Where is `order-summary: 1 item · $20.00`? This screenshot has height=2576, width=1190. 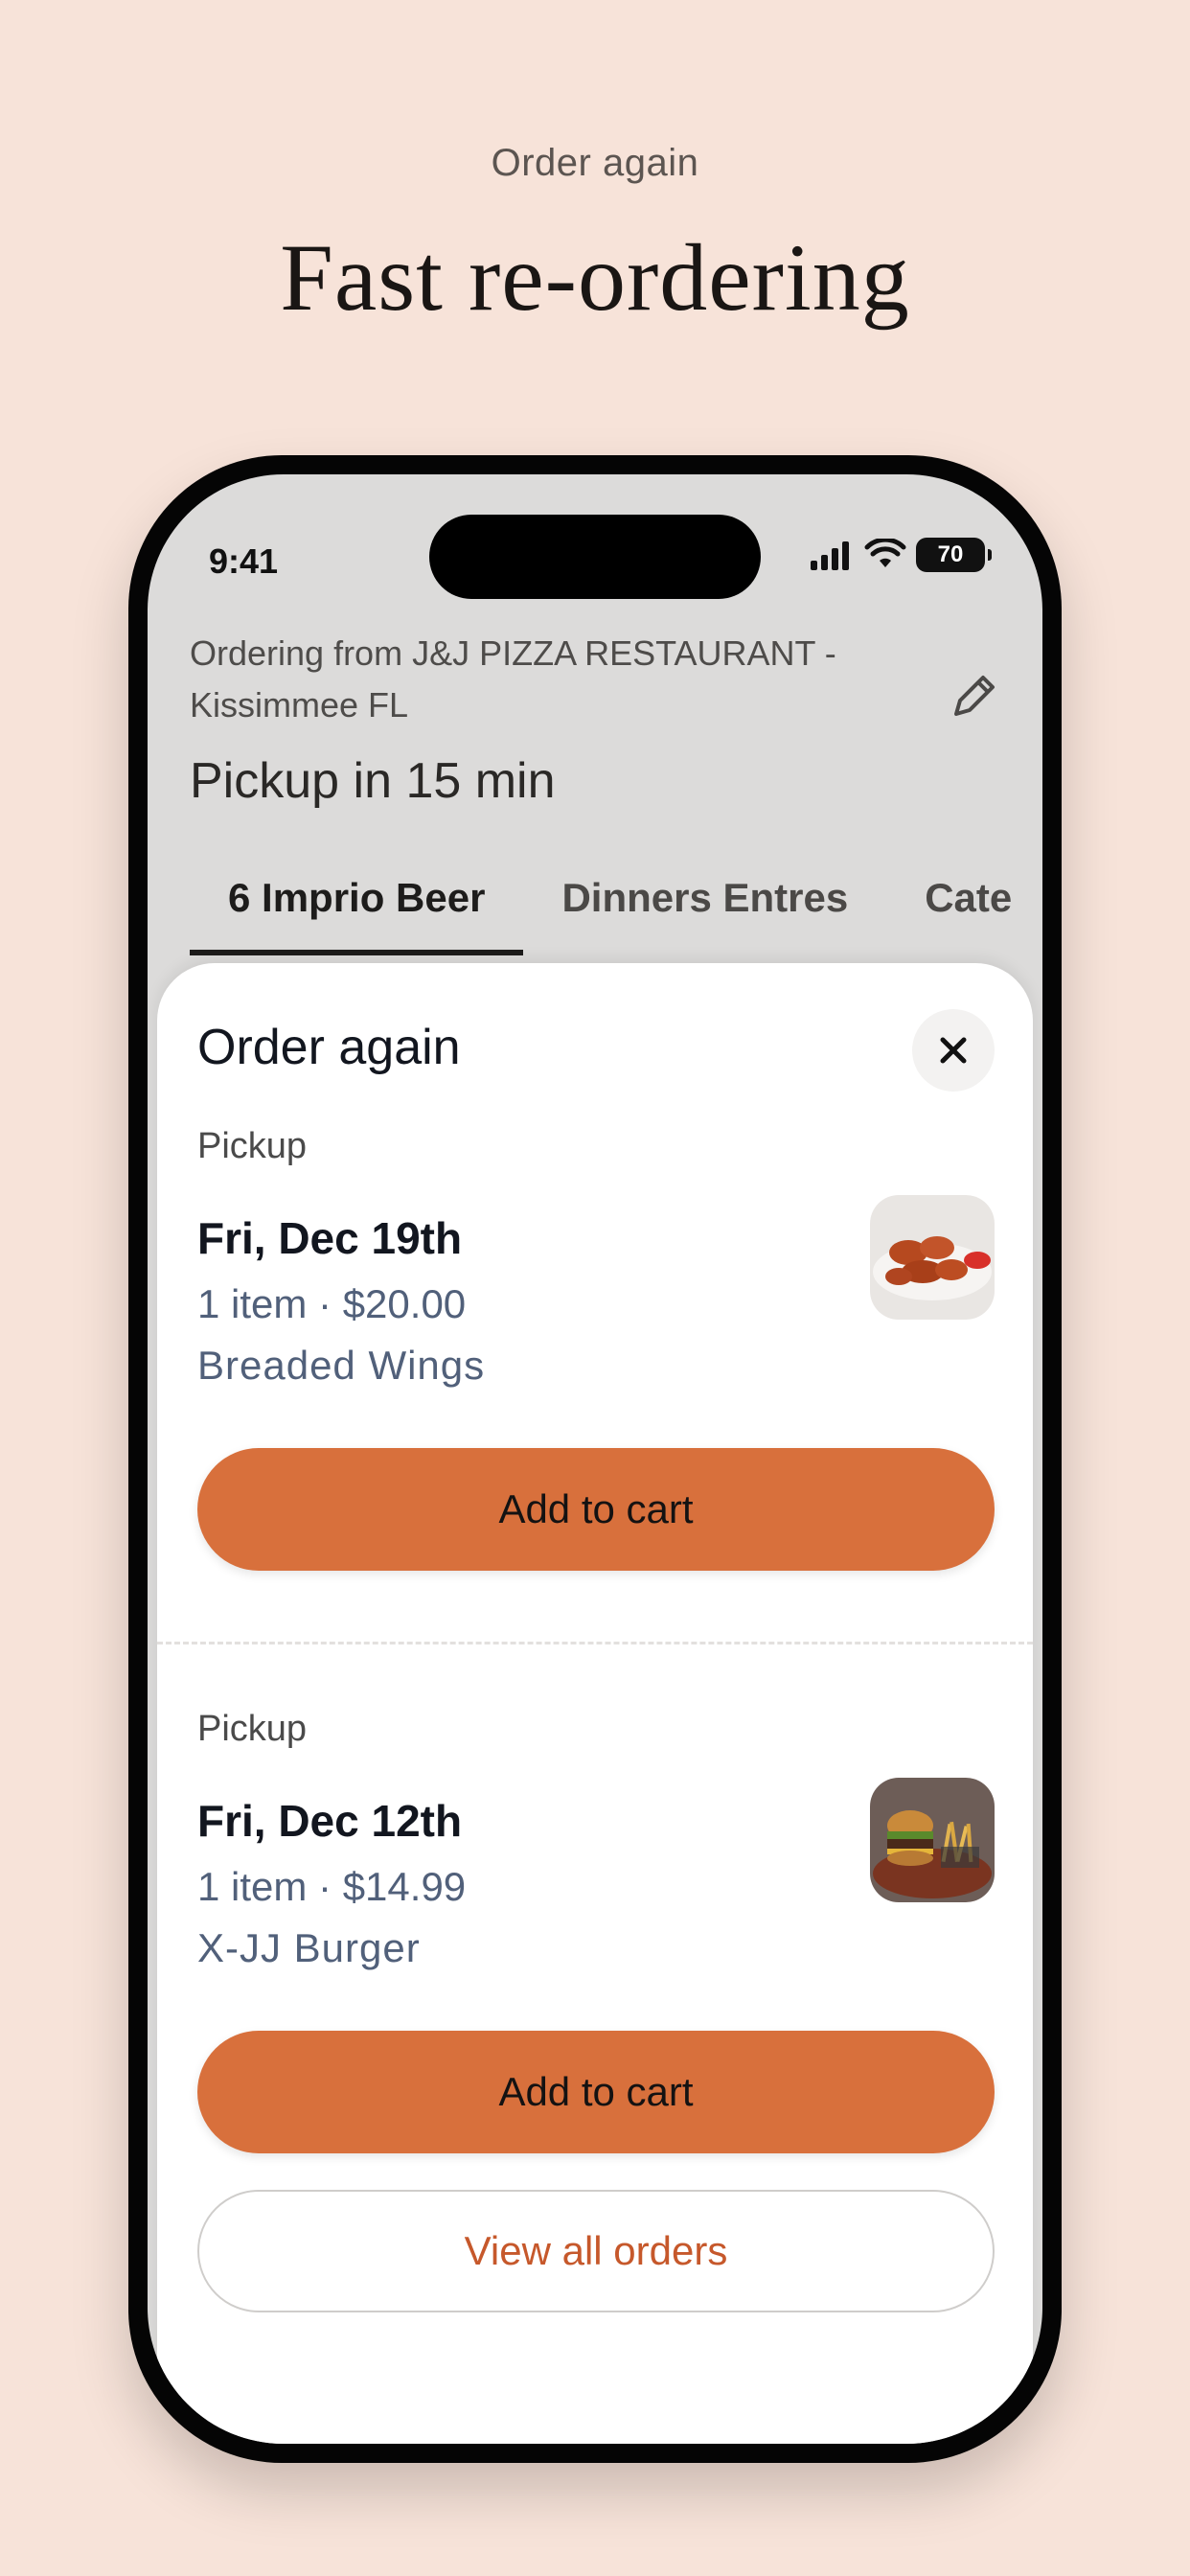 order-summary: 1 item · $20.00 is located at coordinates (332, 1303).